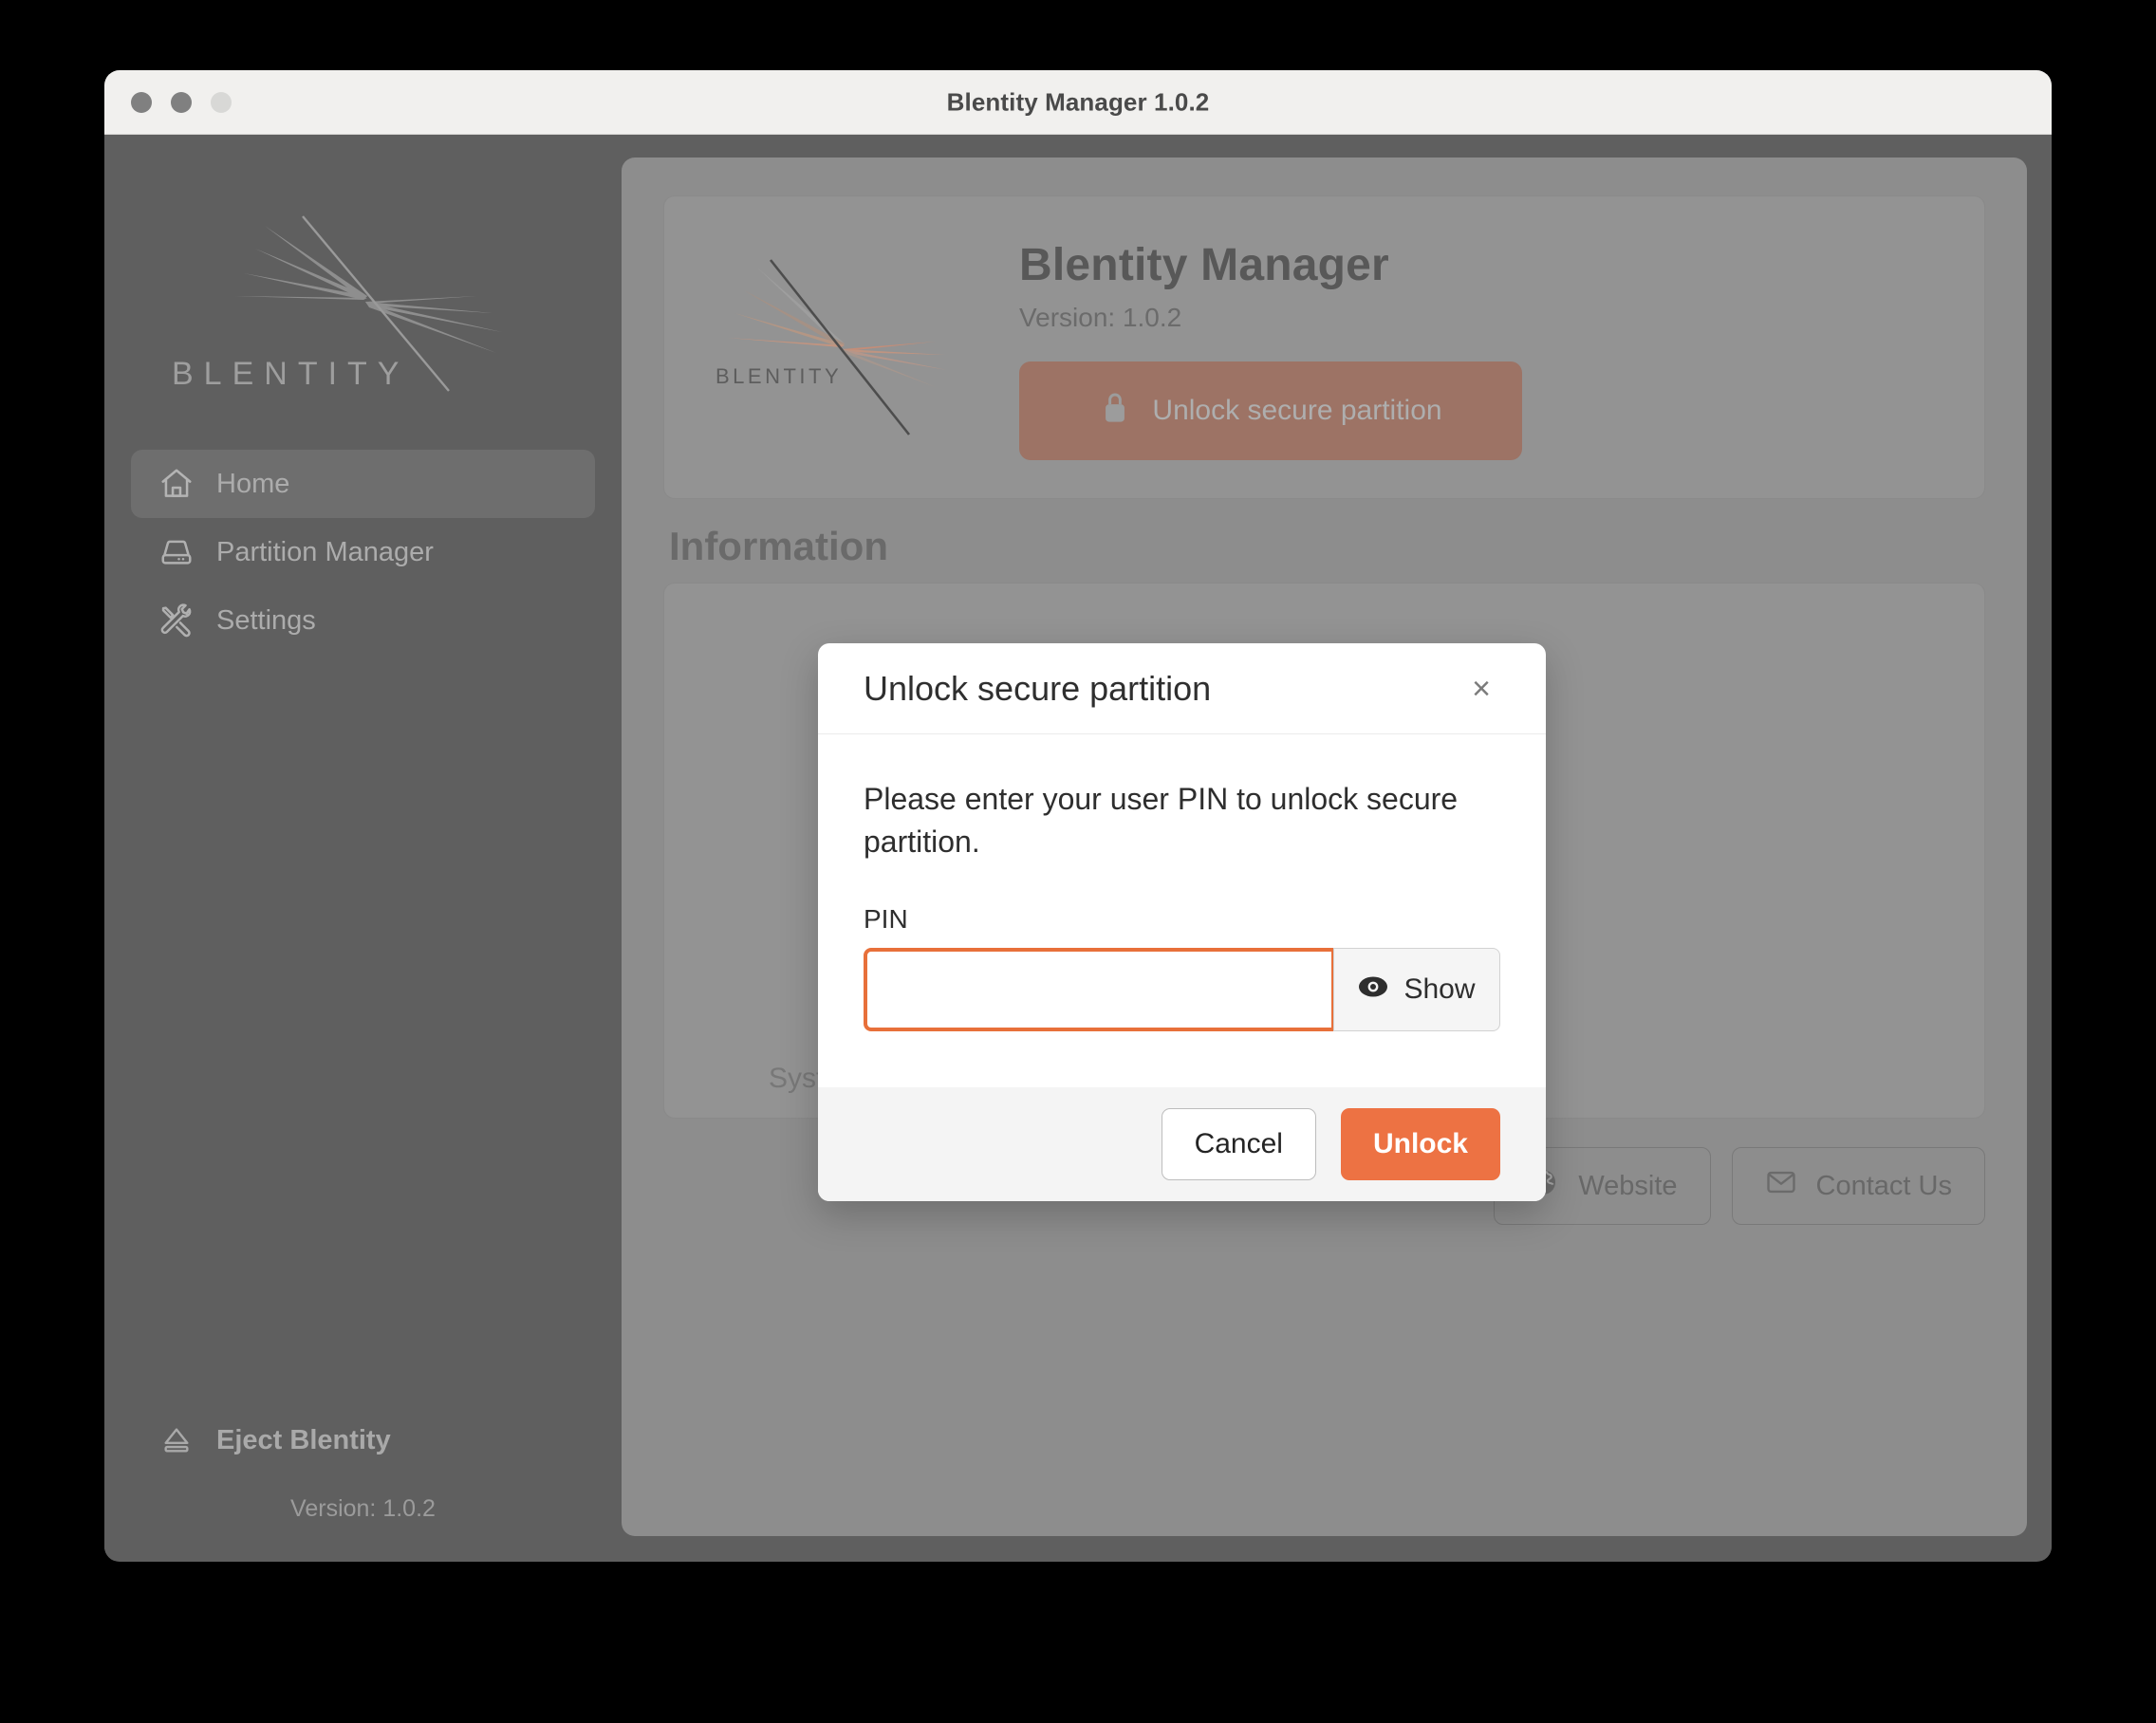 This screenshot has height=1723, width=2156. I want to click on cancel-button: Cancel, so click(1238, 1144).